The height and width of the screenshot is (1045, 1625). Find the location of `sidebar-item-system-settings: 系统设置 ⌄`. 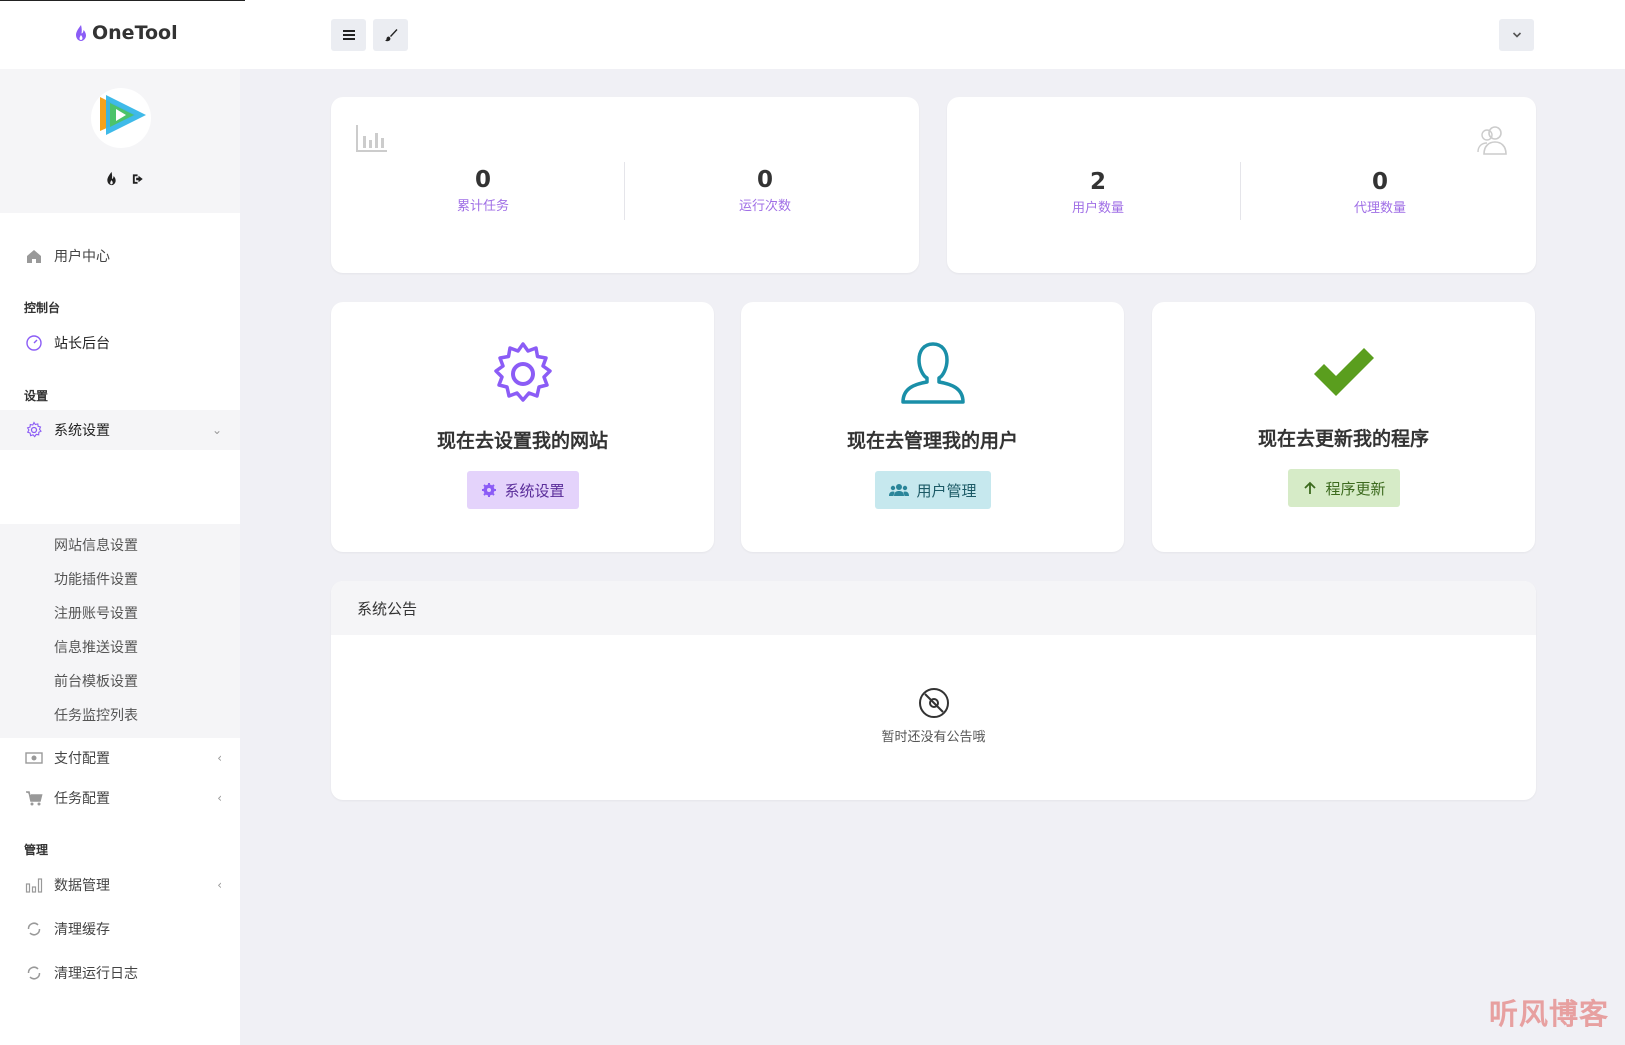

sidebar-item-system-settings: 系统设置 ⌄ is located at coordinates (120, 430).